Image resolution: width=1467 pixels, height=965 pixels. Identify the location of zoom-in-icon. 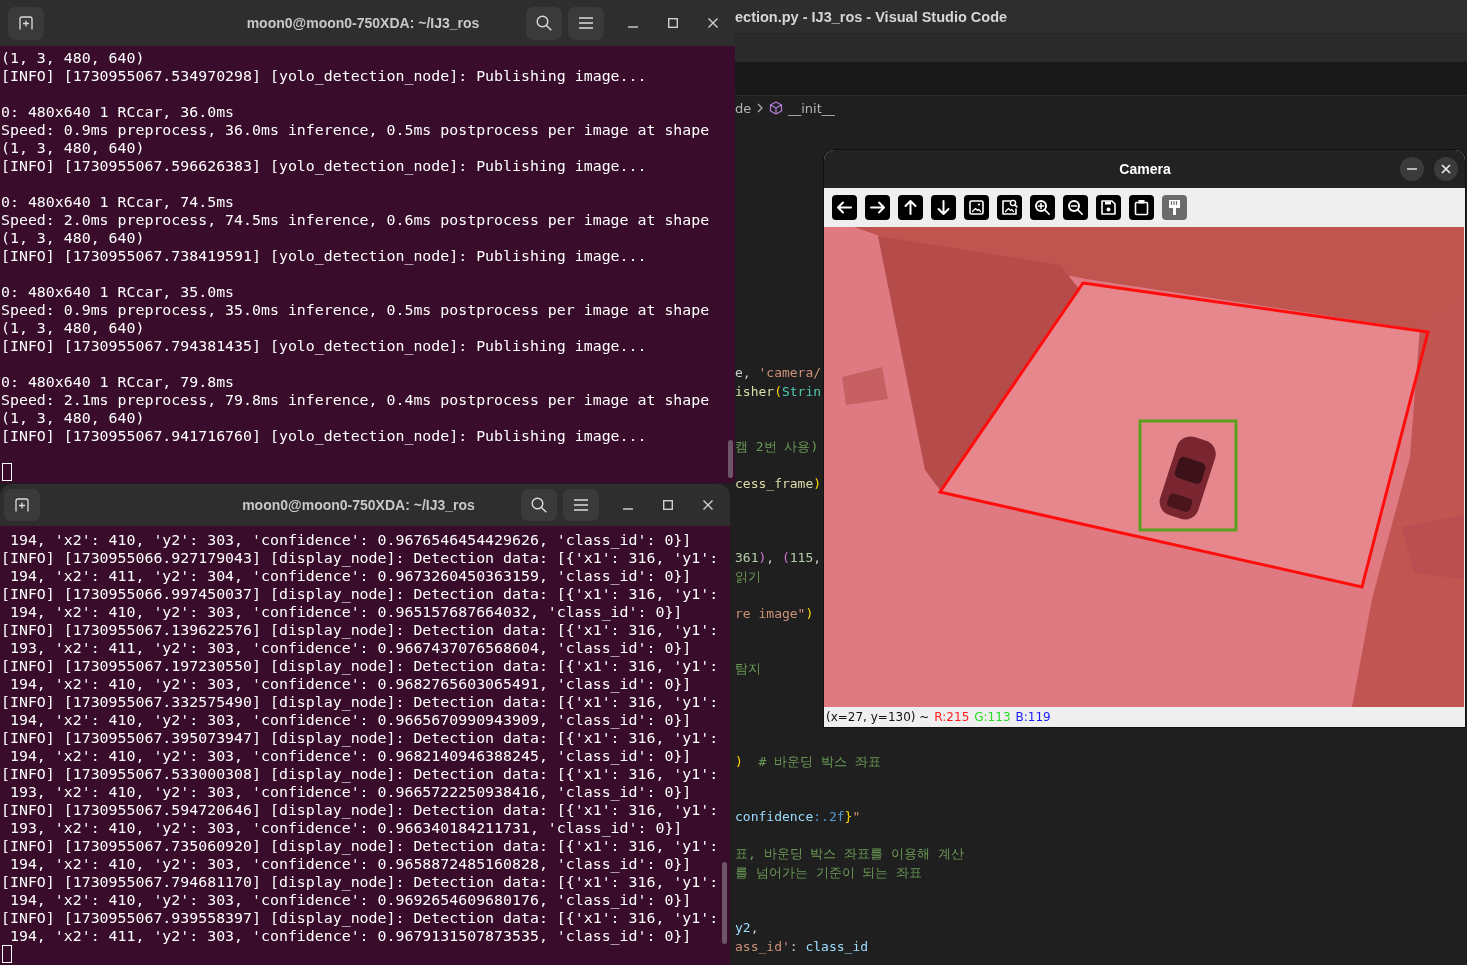
(1042, 207).